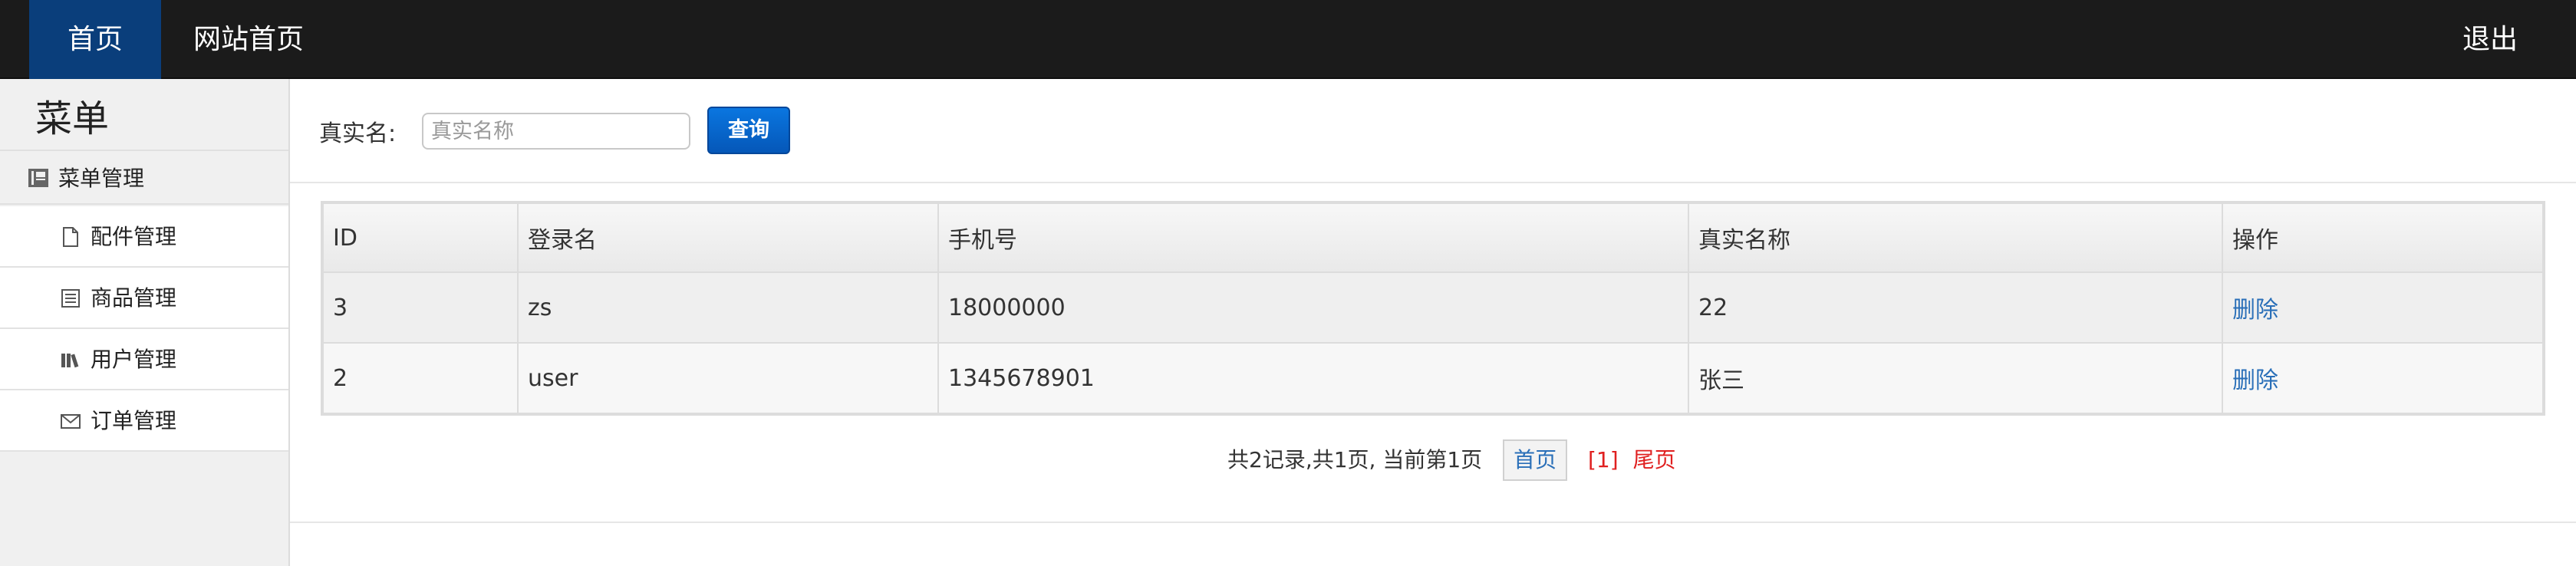 The height and width of the screenshot is (566, 2576). Describe the element at coordinates (420, 378) in the screenshot. I see `cell-id: 2` at that location.